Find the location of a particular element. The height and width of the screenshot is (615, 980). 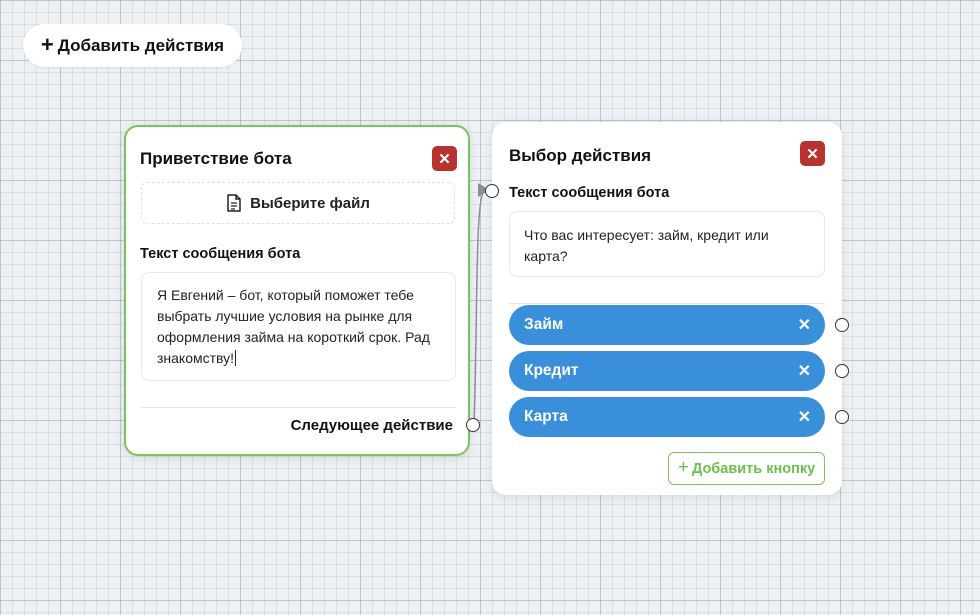

add-button-label: Добавить кнопку is located at coordinates (753, 468).